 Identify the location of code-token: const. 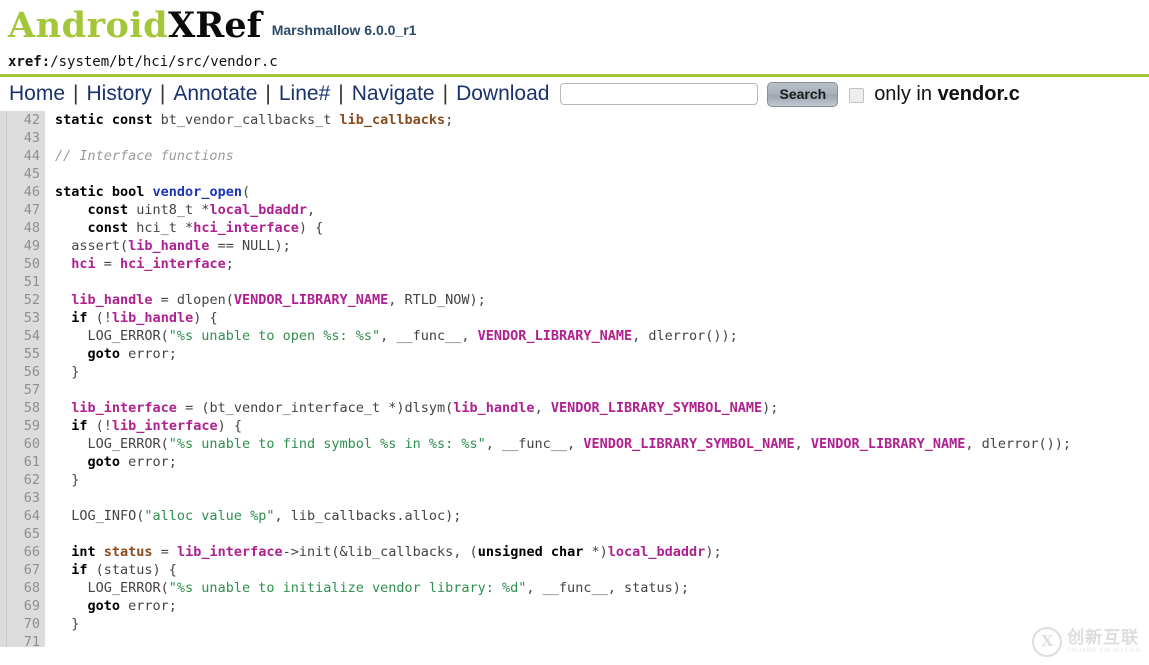
(108, 228).